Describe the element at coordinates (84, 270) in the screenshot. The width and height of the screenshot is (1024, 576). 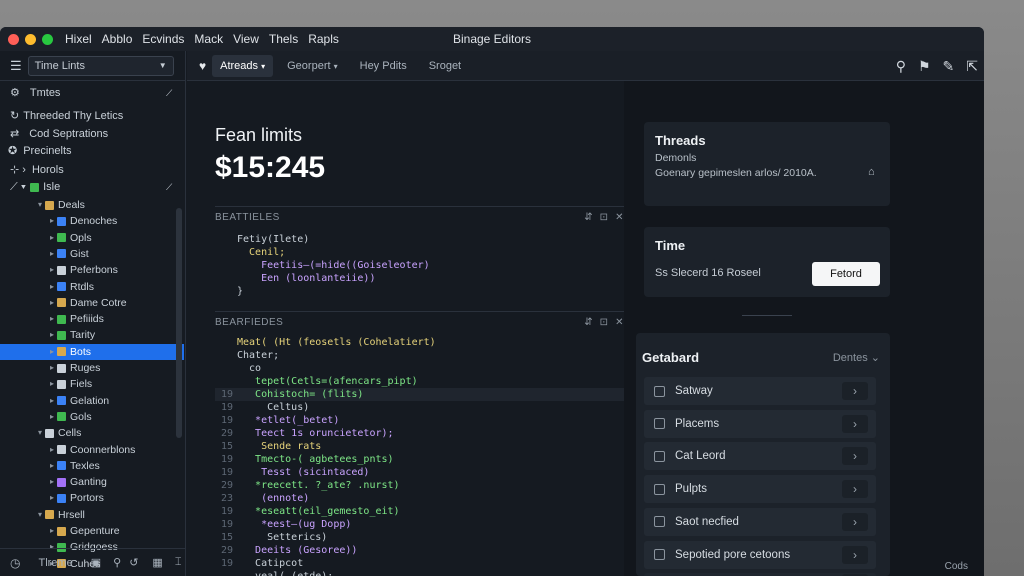
I see `tree-item: ▸ Peferbons` at that location.